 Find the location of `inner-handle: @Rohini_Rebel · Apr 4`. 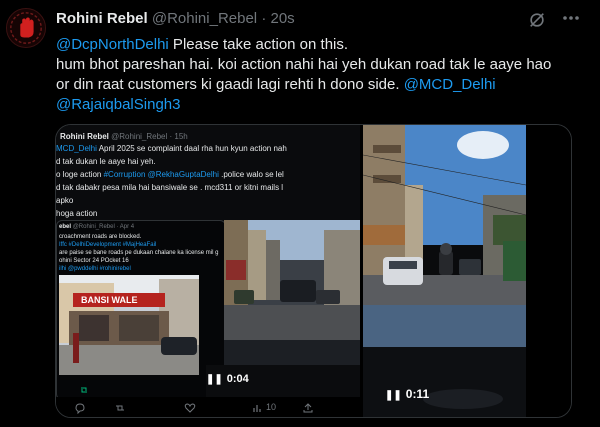

inner-handle: @Rohini_Rebel · Apr 4 is located at coordinates (103, 227).